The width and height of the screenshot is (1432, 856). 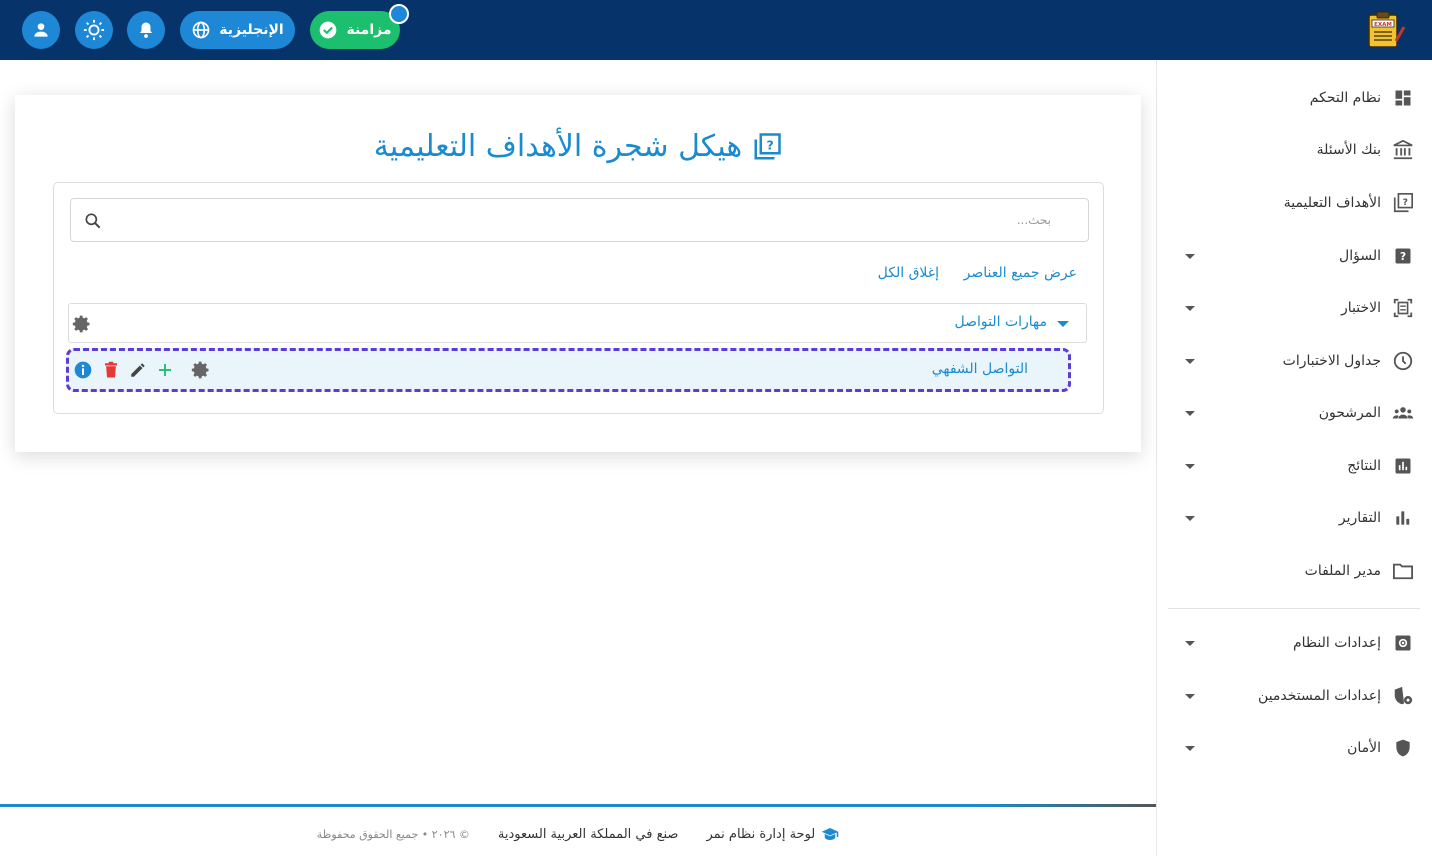 What do you see at coordinates (369, 30) in the screenshot?
I see `sync-label: مزامنة` at bounding box center [369, 30].